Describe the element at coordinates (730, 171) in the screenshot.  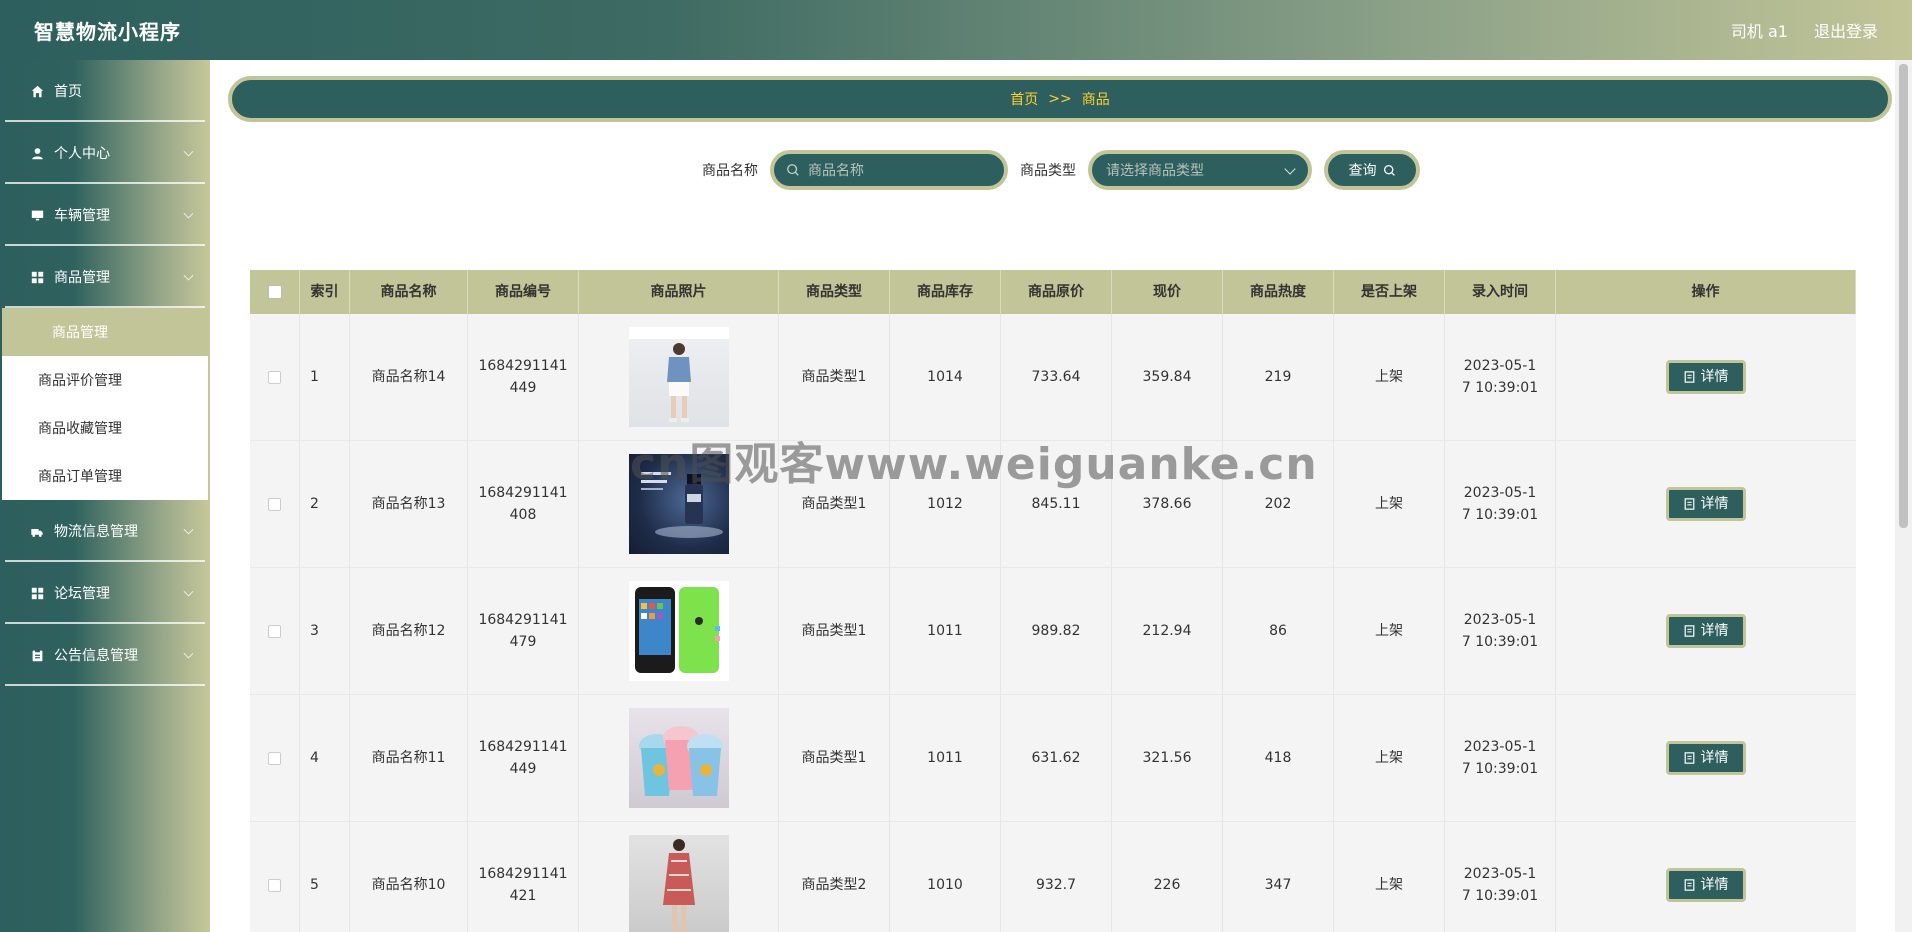
I see `product-name-label: 商品名称` at that location.